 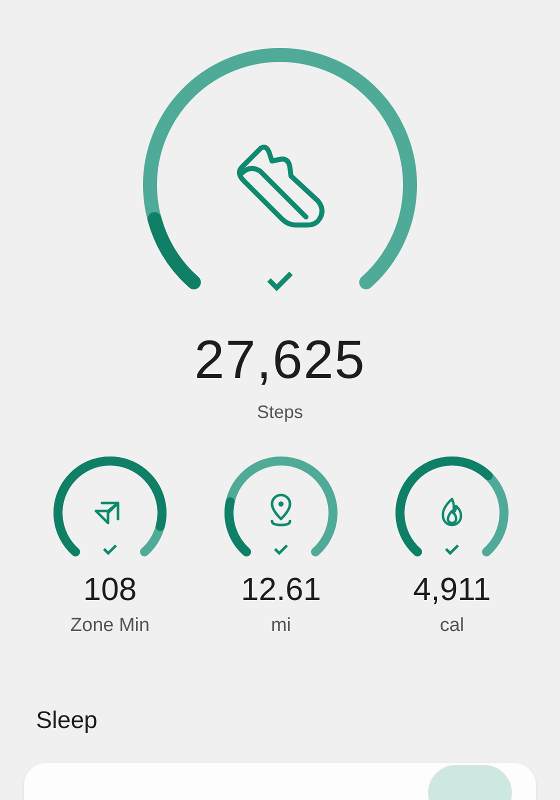 I want to click on metric-label: mi, so click(x=281, y=626).